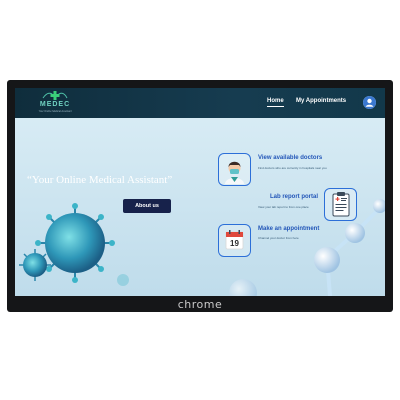  I want to click on device-brand-label: chrome, so click(200, 304).